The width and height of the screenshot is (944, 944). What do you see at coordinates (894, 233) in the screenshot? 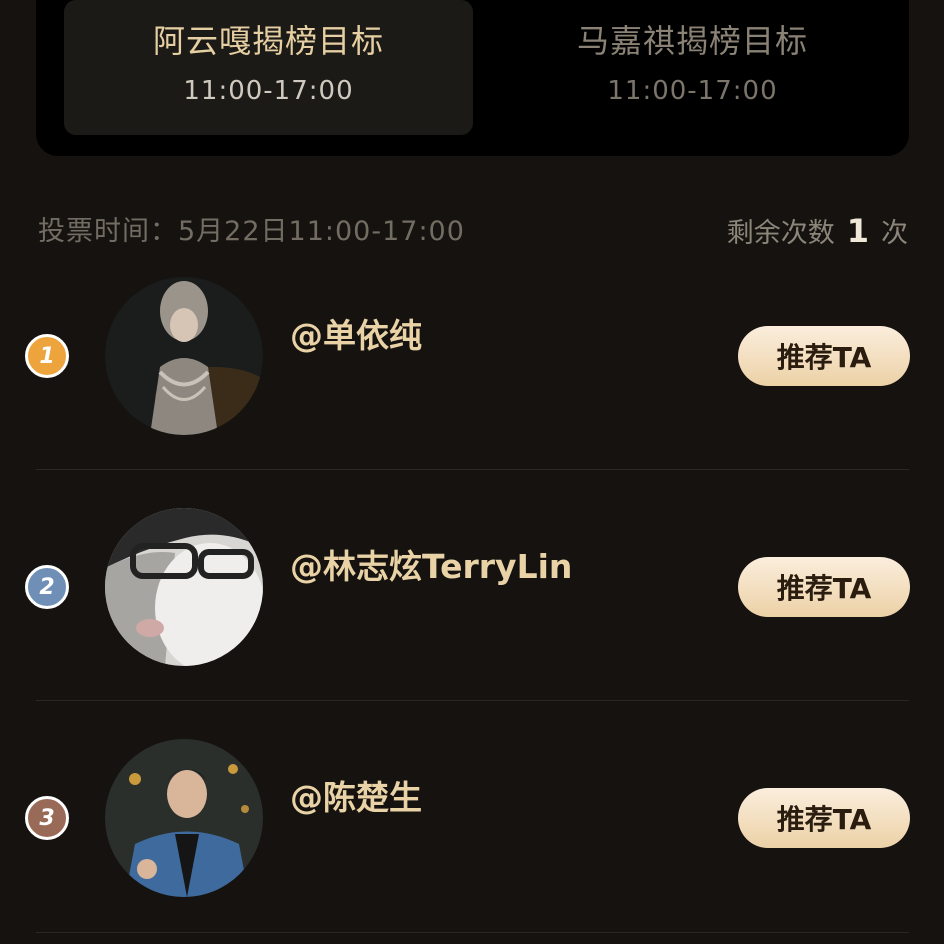
I see `remaining-suffix: 次` at bounding box center [894, 233].